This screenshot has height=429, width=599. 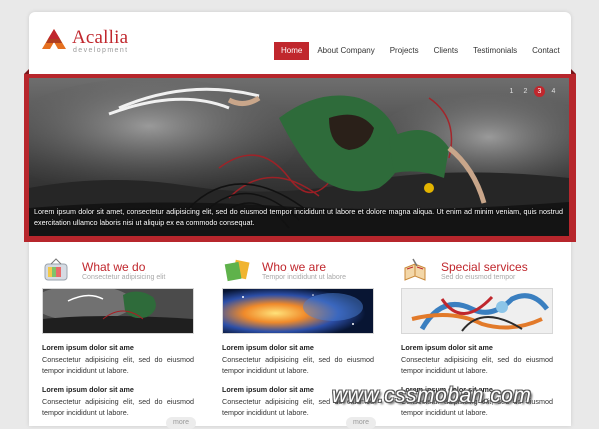 I want to click on column-header: Who we are Tempor incididunt ut labore, so click(x=298, y=272).